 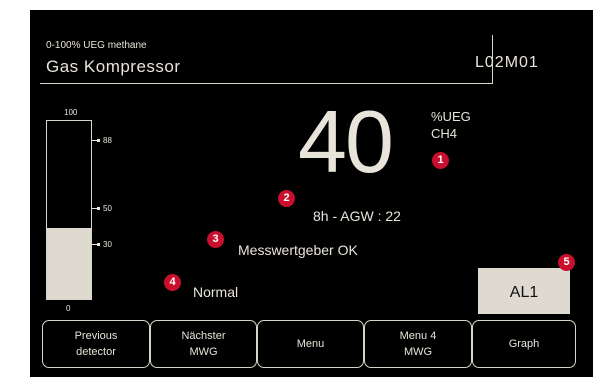 What do you see at coordinates (113, 66) in the screenshot?
I see `detector-title: Gas Kompressor` at bounding box center [113, 66].